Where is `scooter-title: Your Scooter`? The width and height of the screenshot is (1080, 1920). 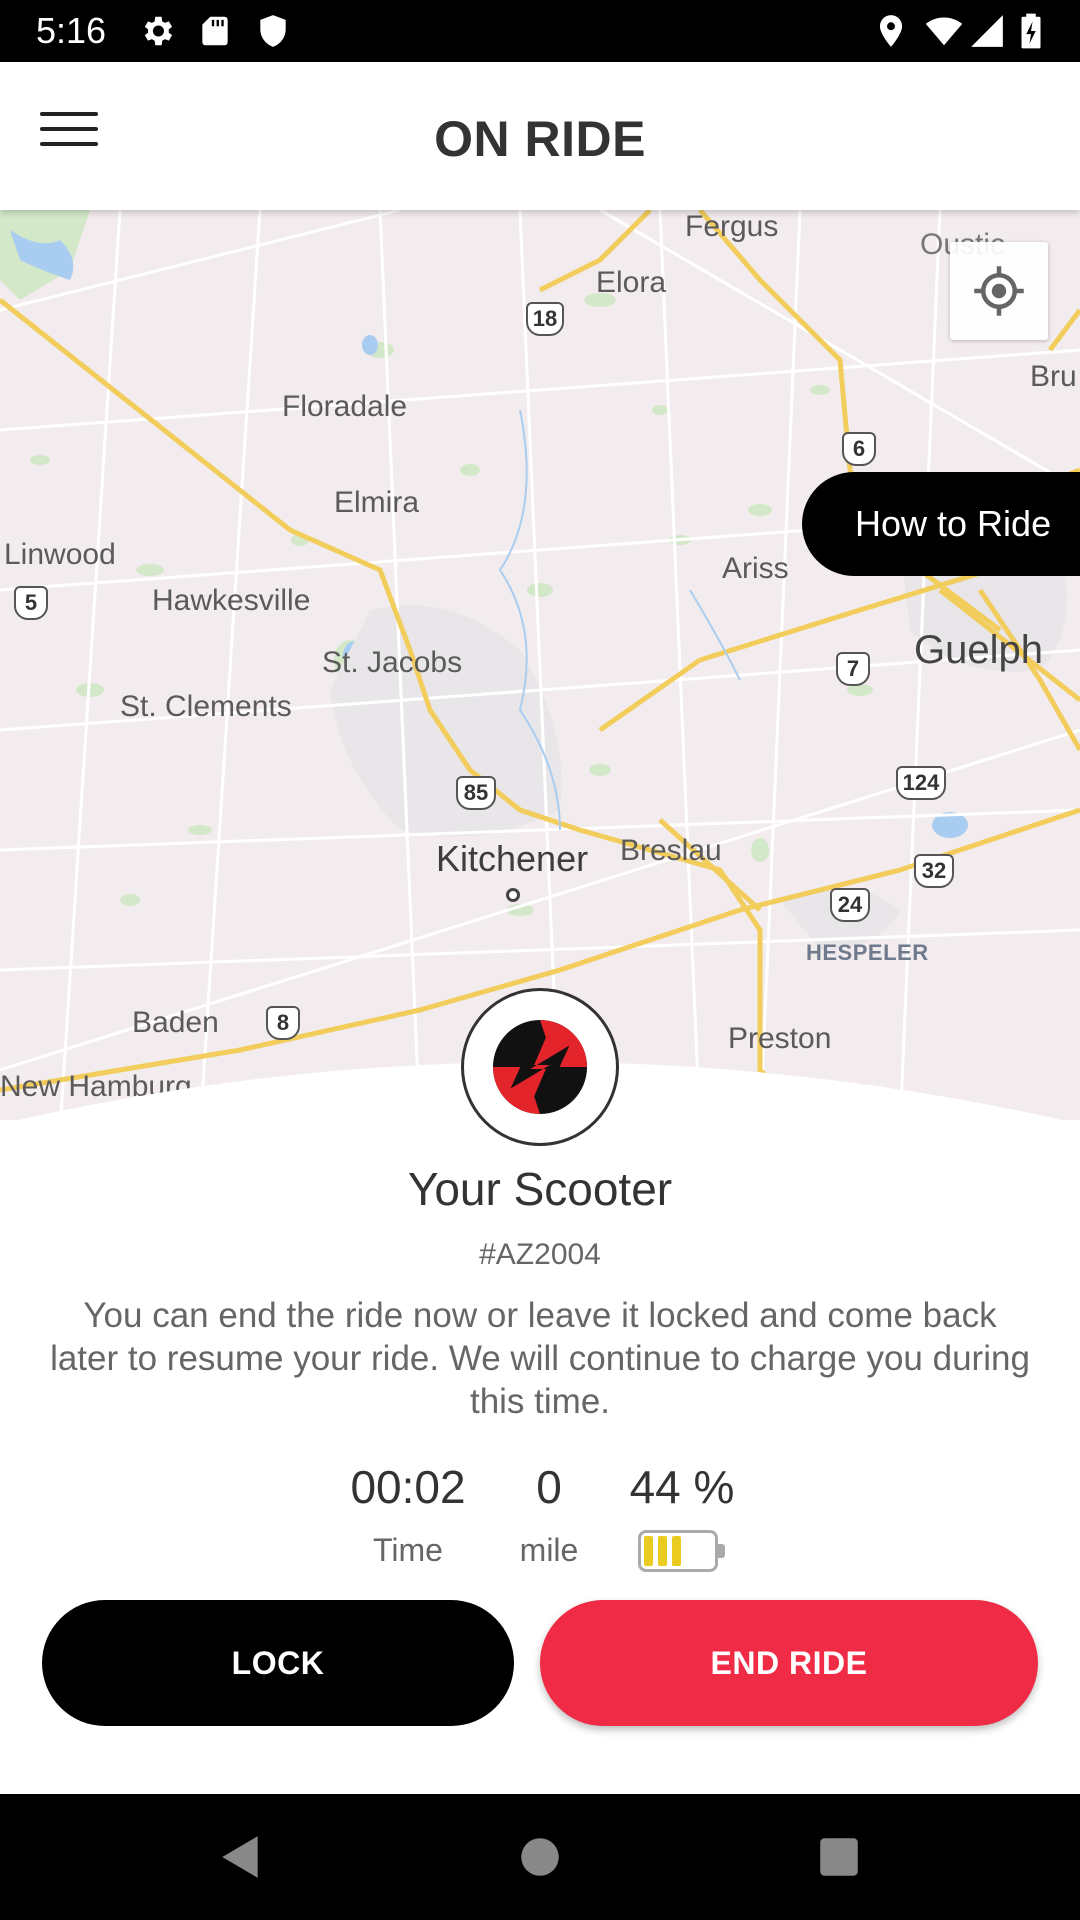 scooter-title: Your Scooter is located at coordinates (540, 1189).